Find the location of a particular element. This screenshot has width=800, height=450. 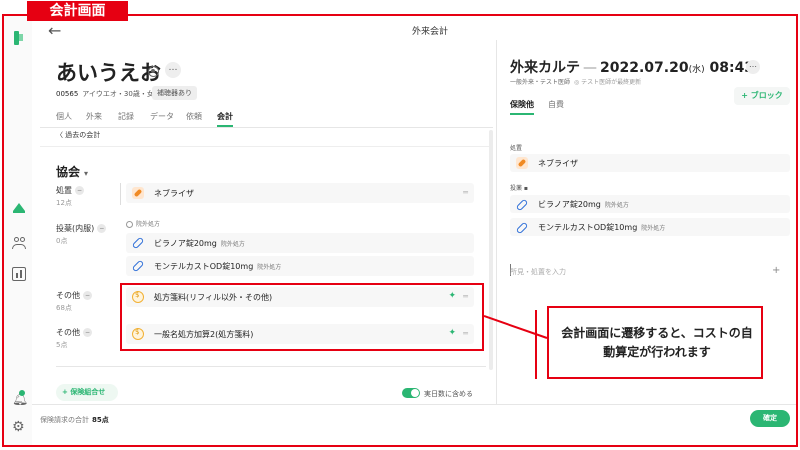

total-label: 保険請求の合計 is located at coordinates (64, 420).